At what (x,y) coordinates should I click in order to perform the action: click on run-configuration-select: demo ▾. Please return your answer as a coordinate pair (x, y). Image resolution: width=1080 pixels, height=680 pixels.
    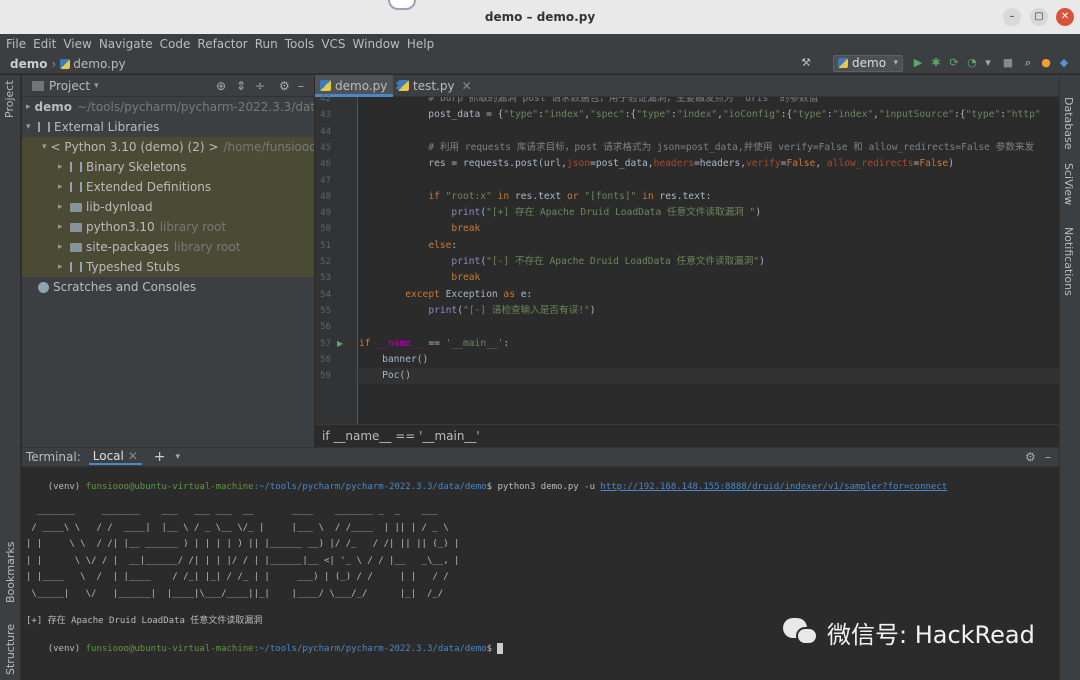
    Looking at the image, I should click on (868, 63).